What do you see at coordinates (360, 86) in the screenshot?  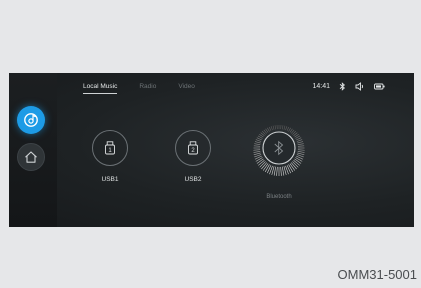 I see `volume-icon` at bounding box center [360, 86].